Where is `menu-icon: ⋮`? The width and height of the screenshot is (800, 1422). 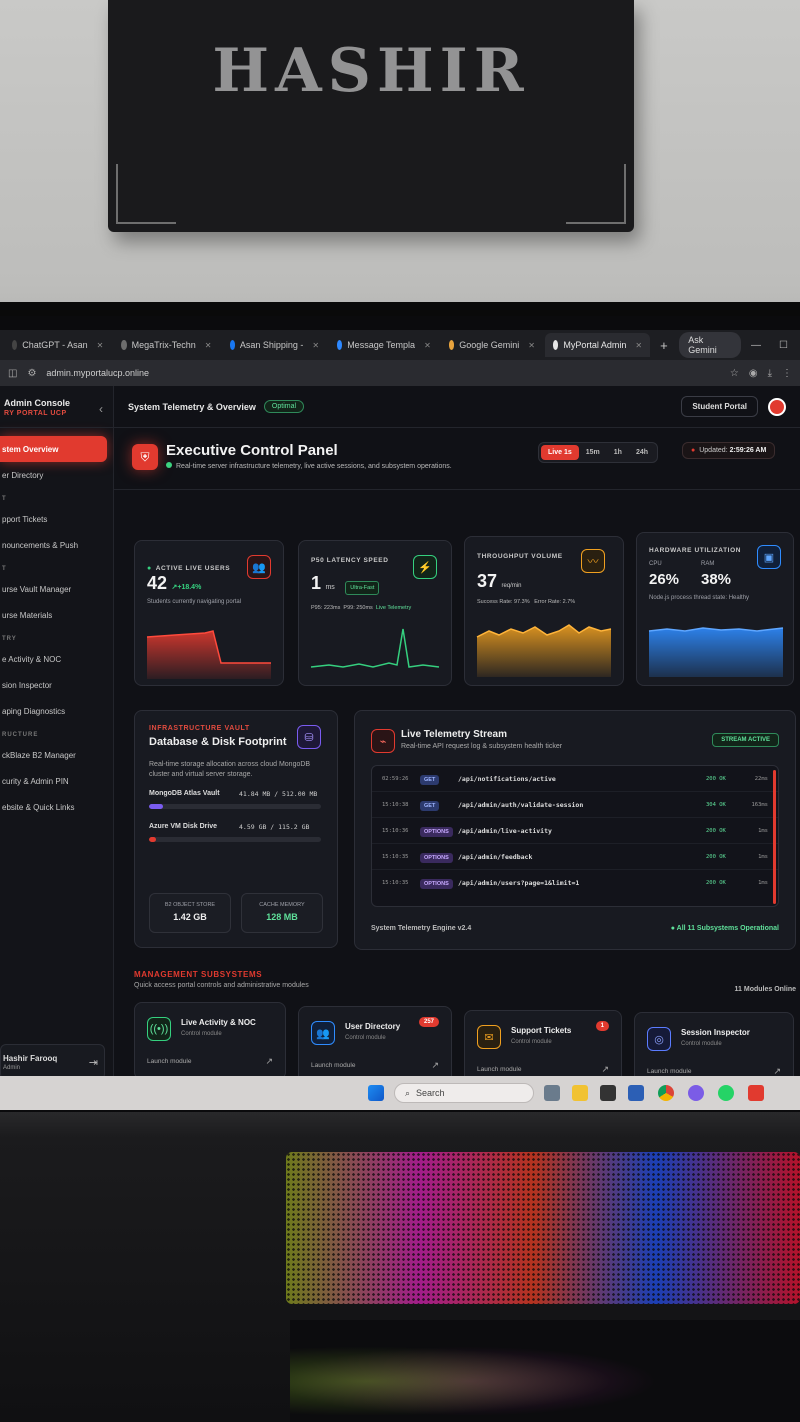 menu-icon: ⋮ is located at coordinates (787, 373).